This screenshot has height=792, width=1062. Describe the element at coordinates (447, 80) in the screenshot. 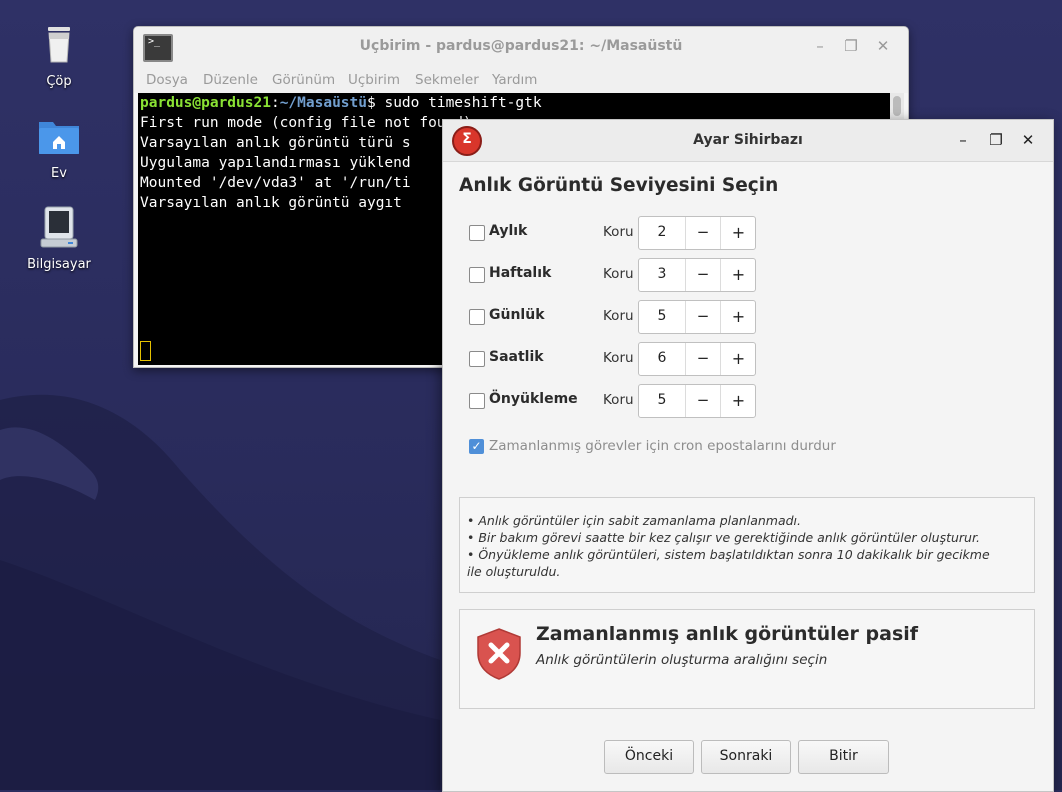

I see `menu-sekmeler: Sekmeler` at that location.